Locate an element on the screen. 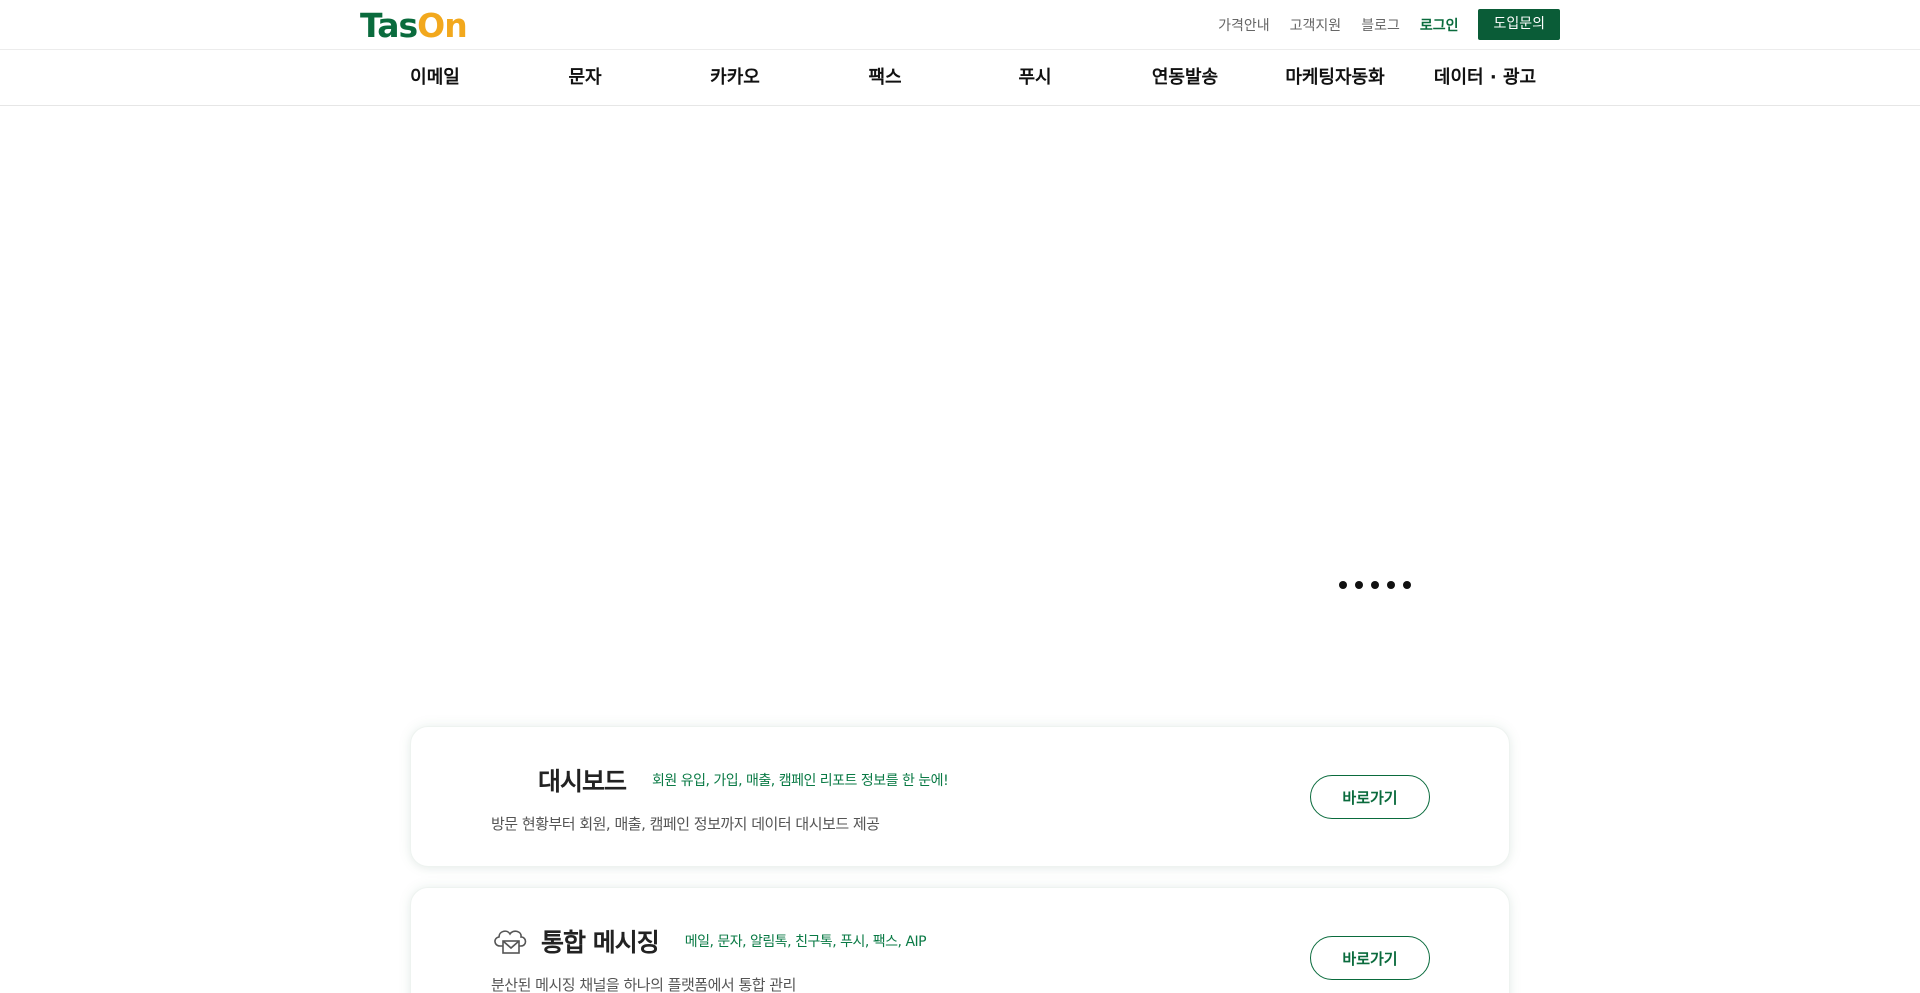  nav-item-kakao: 카카오 is located at coordinates (735, 78).